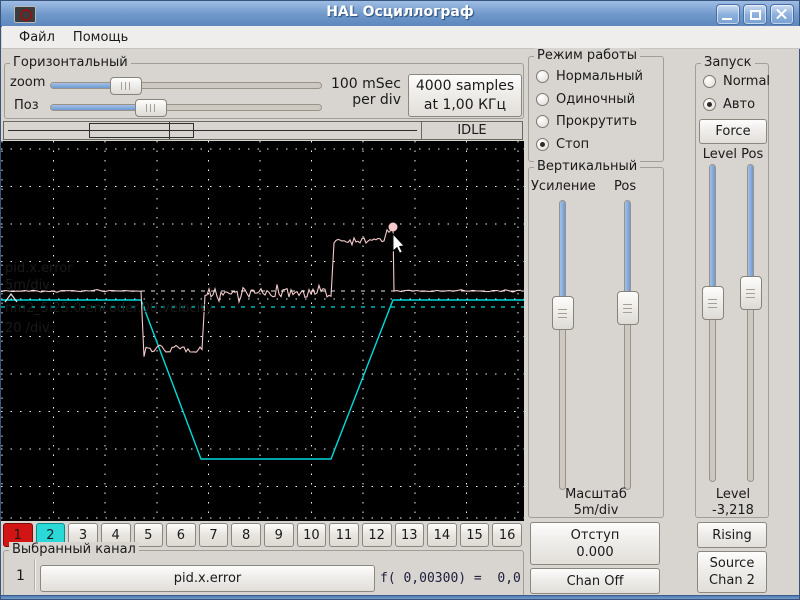 The image size is (800, 600). Describe the element at coordinates (713, 303) in the screenshot. I see `trigger-level-slider-handle` at that location.